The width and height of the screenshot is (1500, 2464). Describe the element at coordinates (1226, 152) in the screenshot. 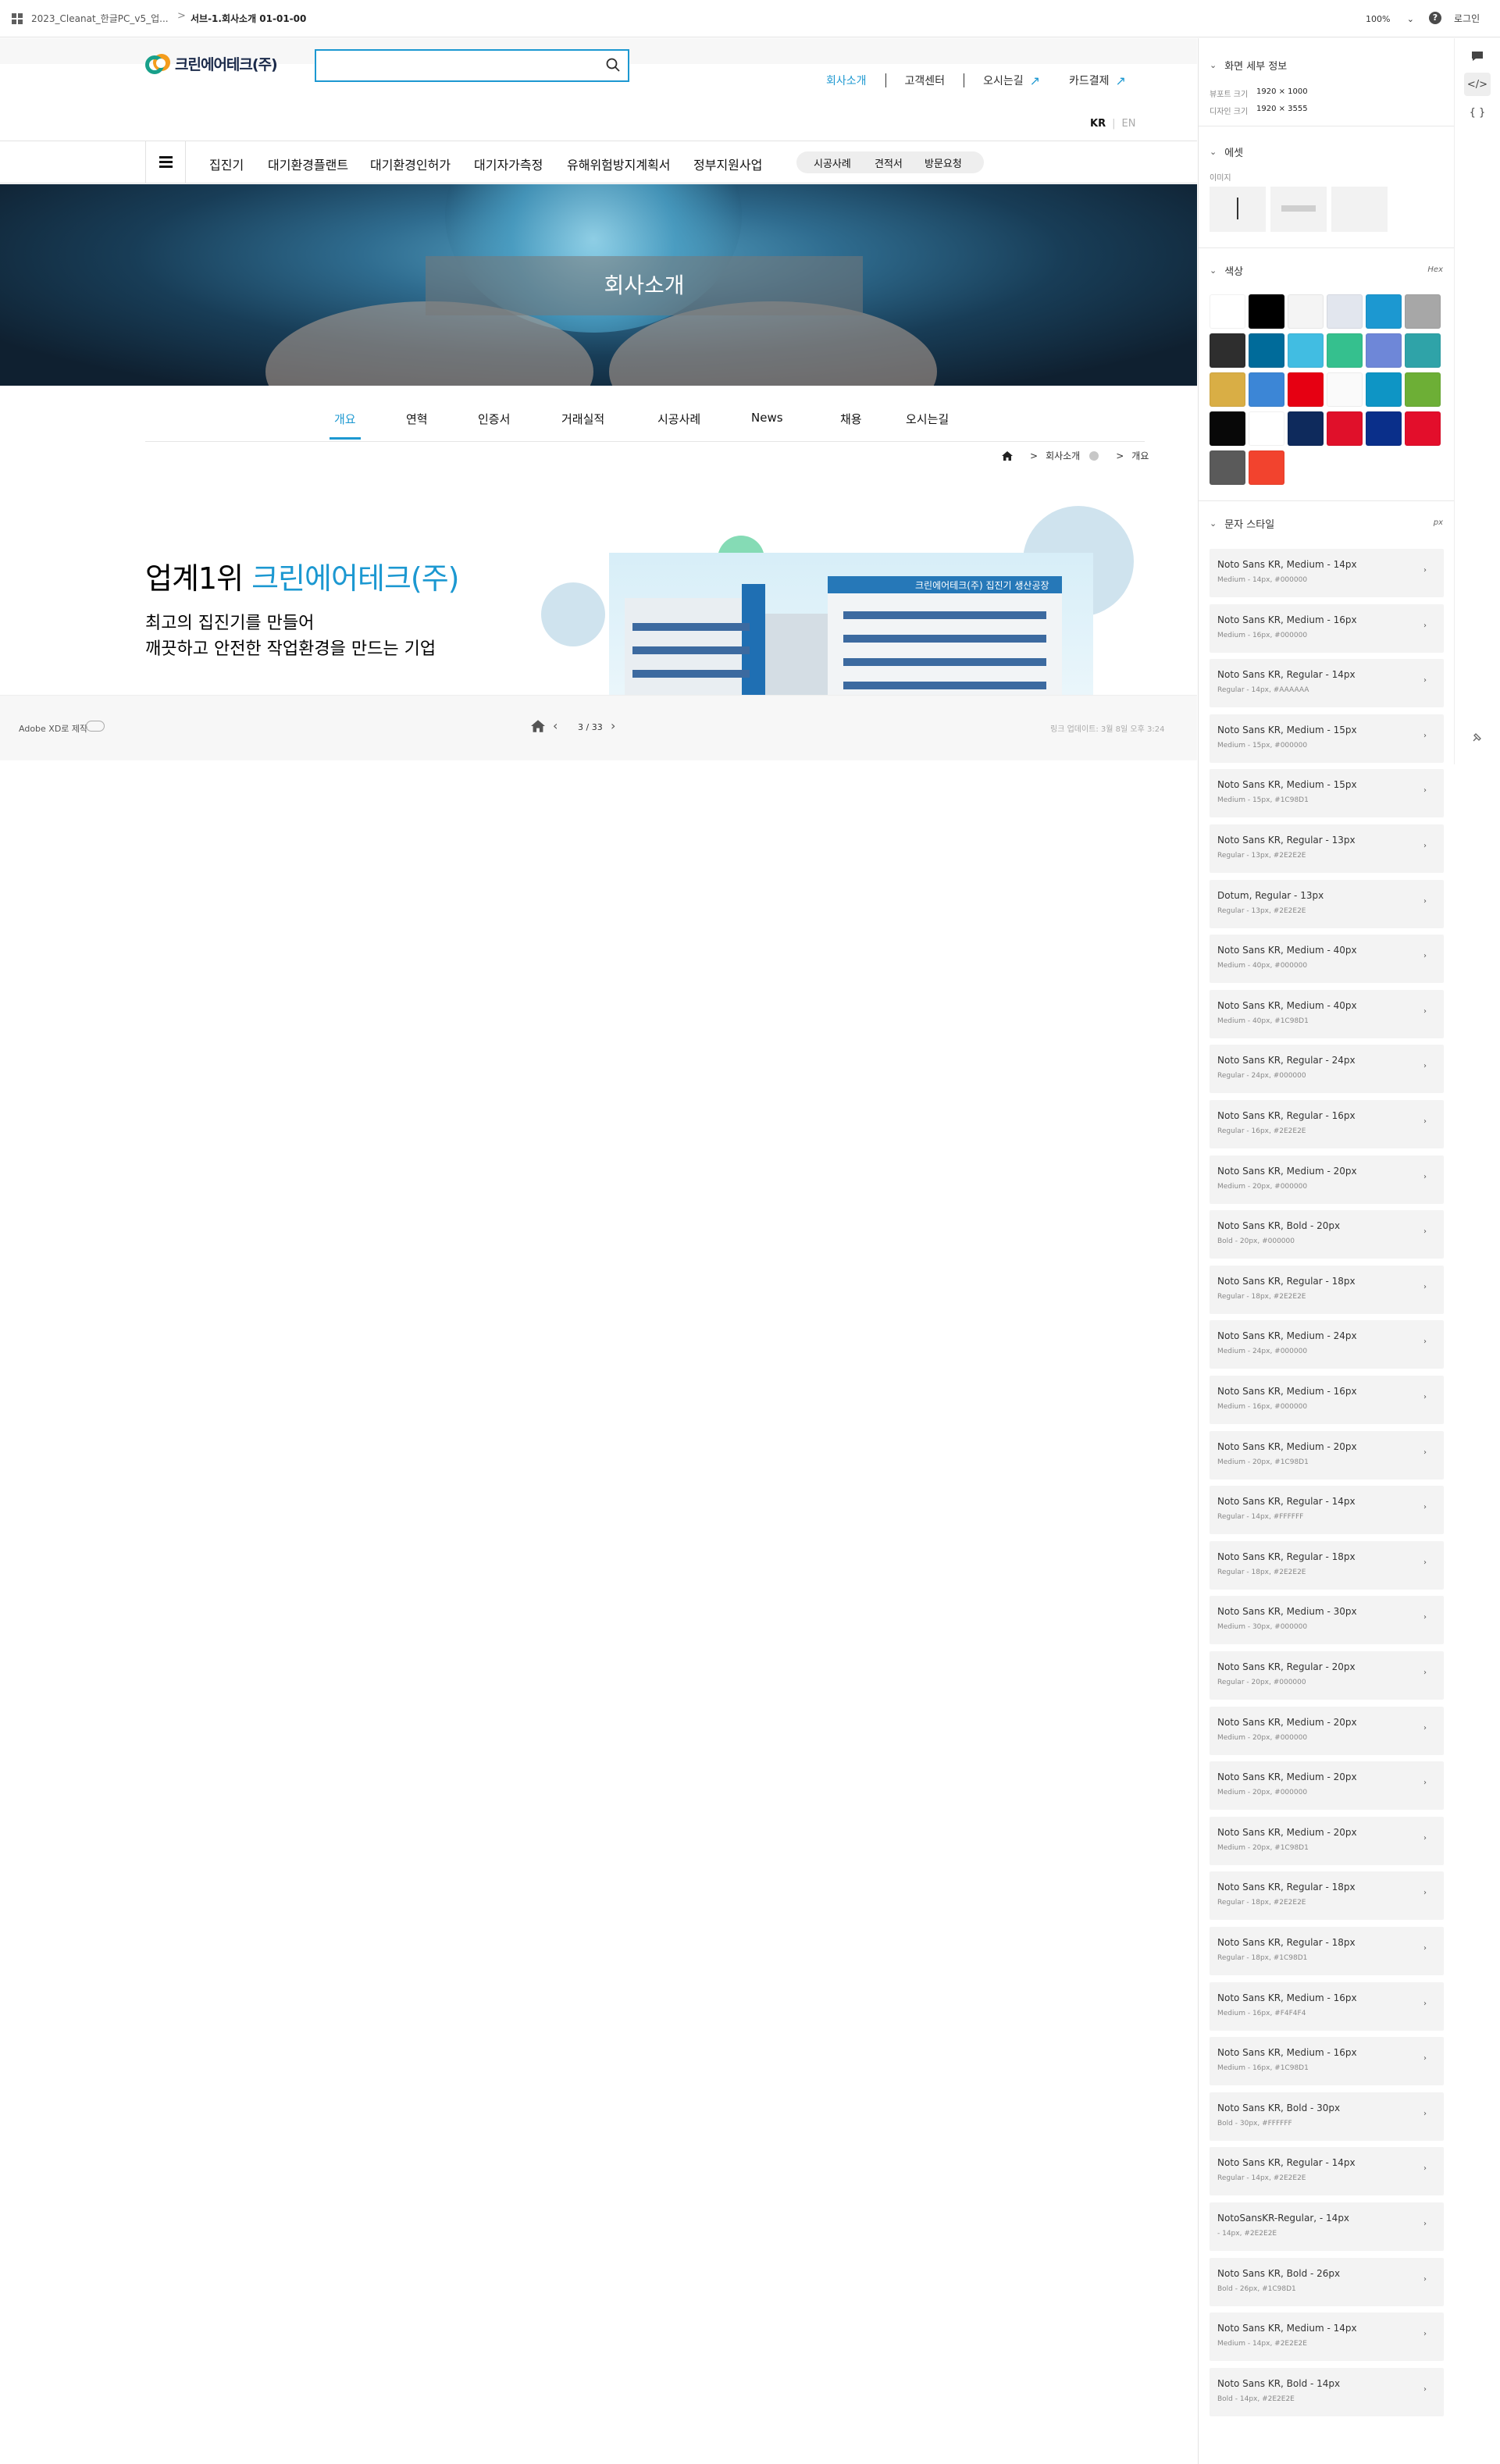

I see `section-assets: ⌄ 에셋` at that location.